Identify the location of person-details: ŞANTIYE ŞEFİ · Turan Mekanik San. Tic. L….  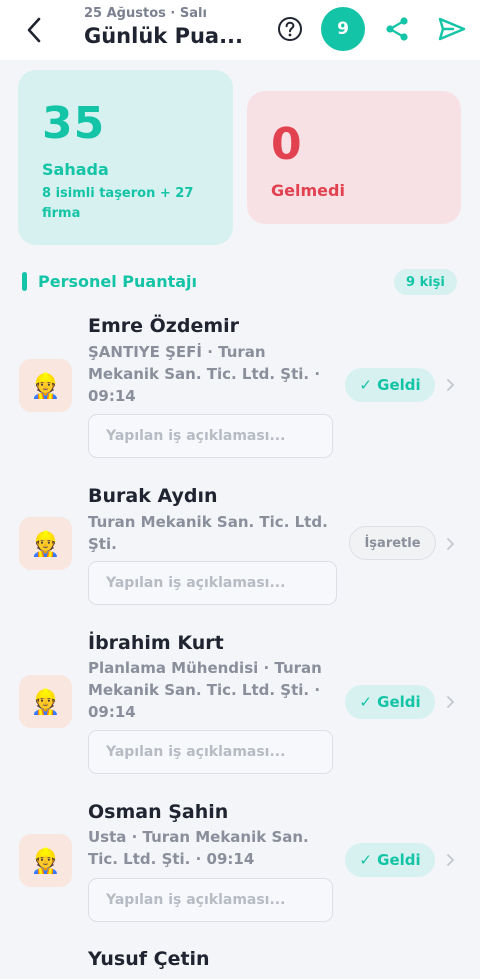
(204, 374).